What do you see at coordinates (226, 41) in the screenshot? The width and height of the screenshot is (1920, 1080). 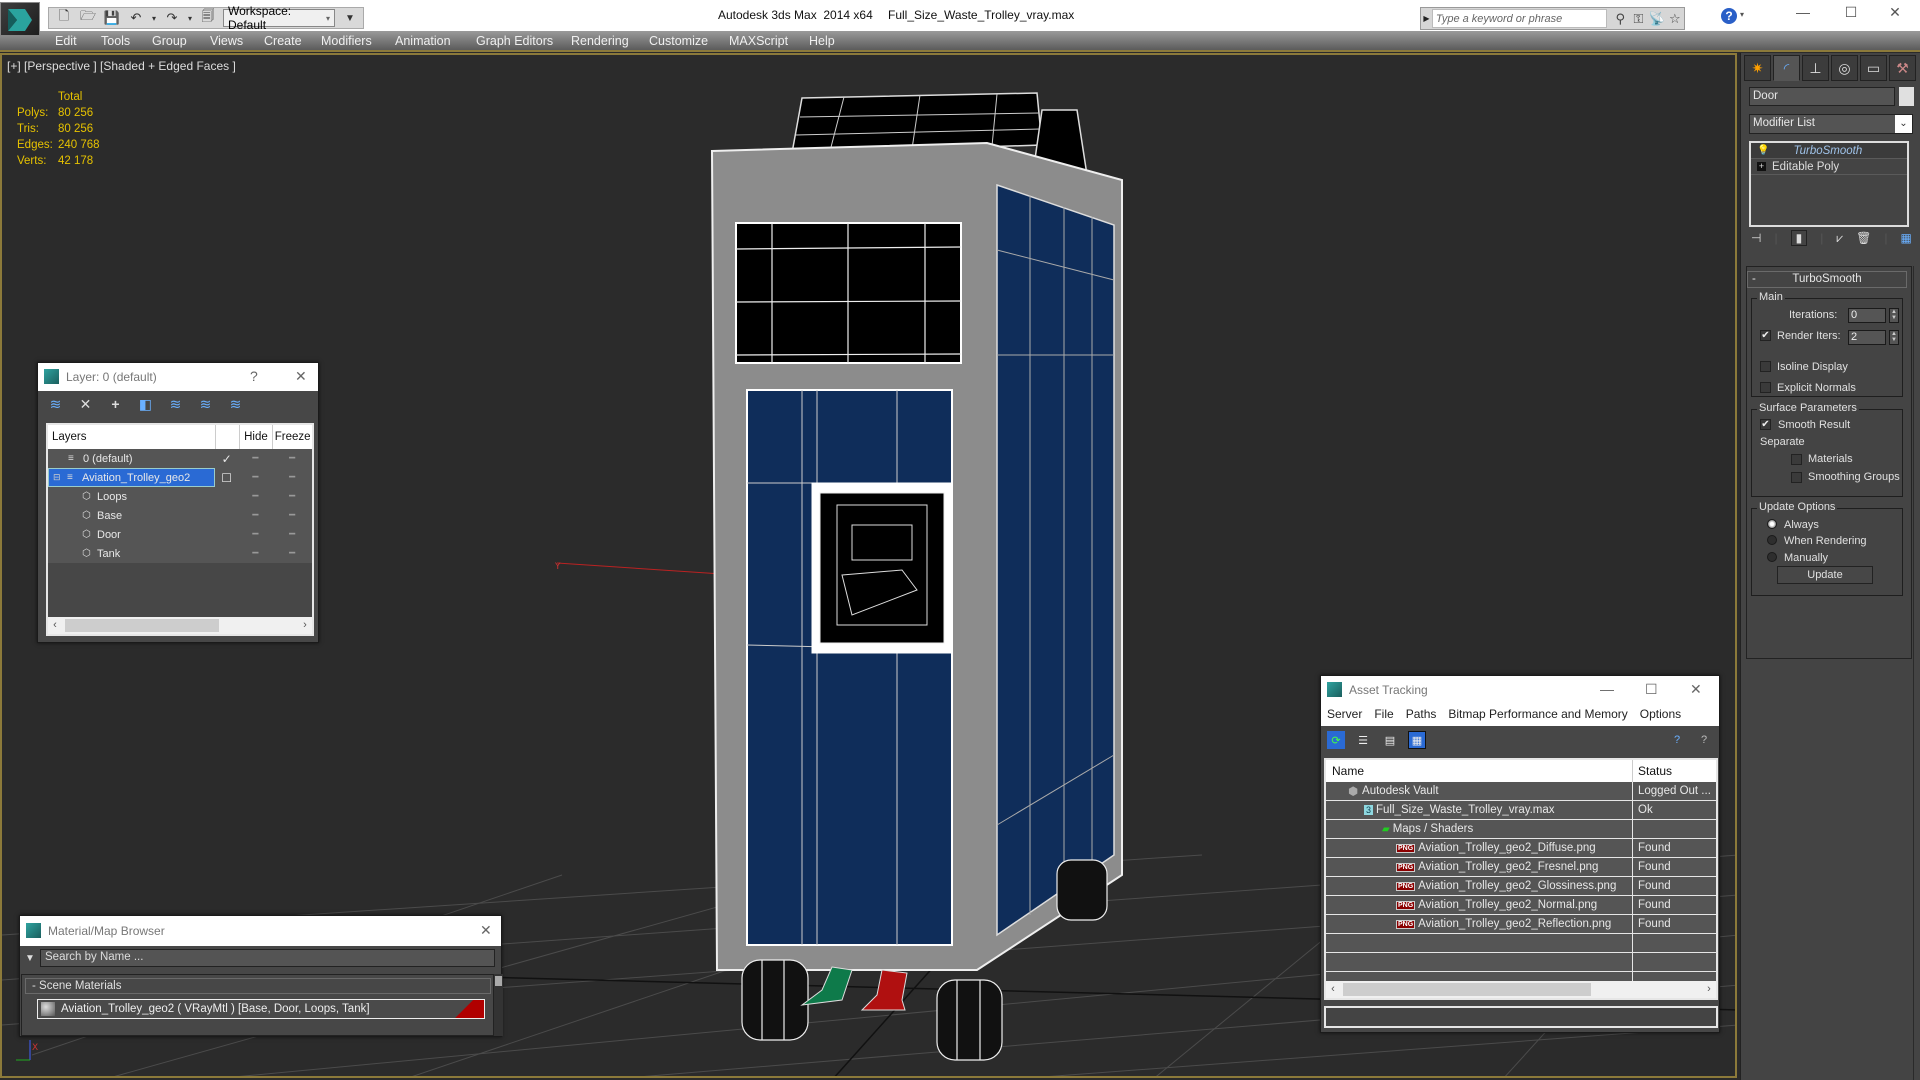 I see `menu-views: Views` at bounding box center [226, 41].